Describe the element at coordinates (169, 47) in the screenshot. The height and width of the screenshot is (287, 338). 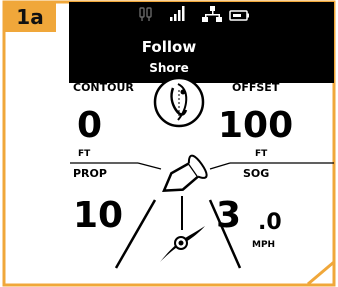
I see `mode-title: Follow` at that location.